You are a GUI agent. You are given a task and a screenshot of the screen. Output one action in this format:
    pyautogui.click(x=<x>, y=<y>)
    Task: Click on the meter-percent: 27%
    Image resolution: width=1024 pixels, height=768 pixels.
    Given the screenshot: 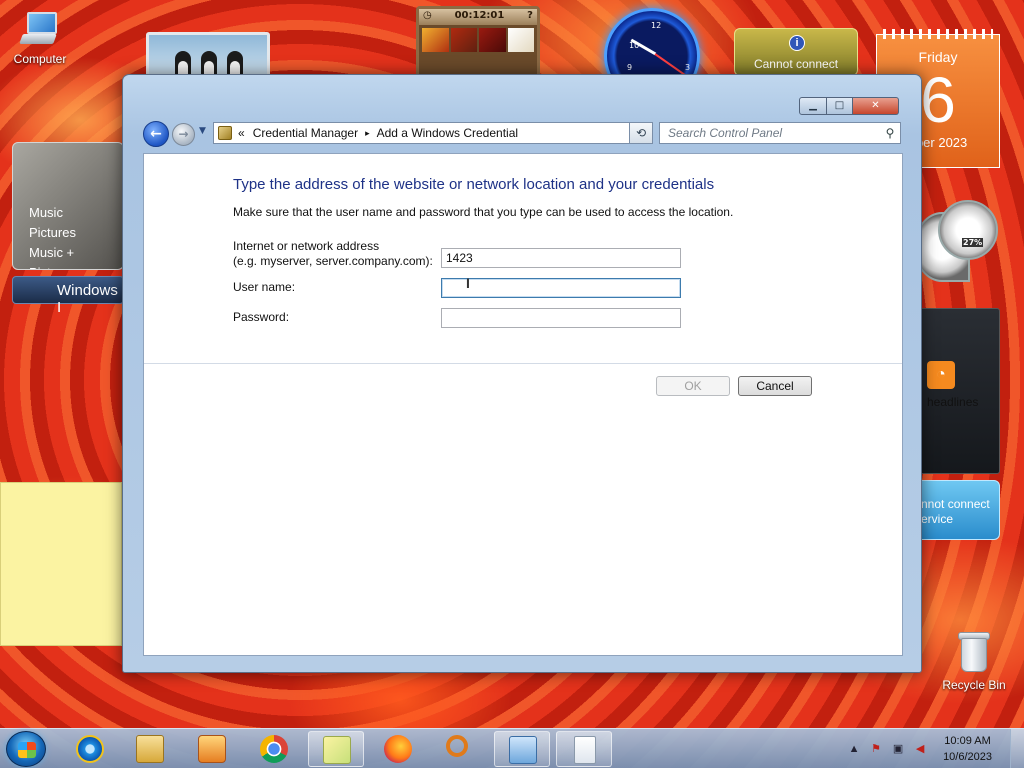 What is the action you would take?
    pyautogui.click(x=973, y=242)
    